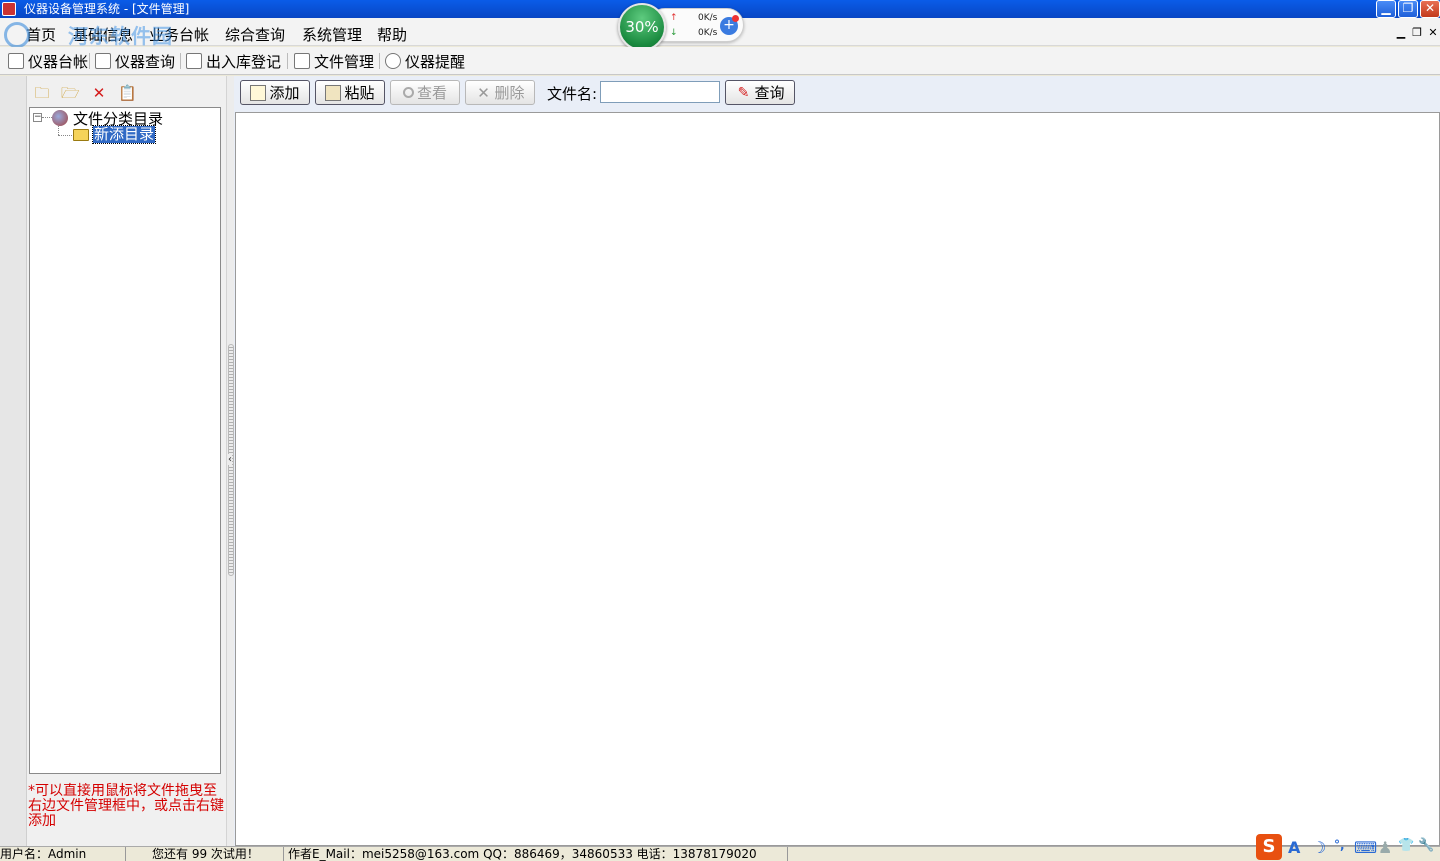 The height and width of the screenshot is (861, 1440). I want to click on download-arrow-icon: ↓, so click(674, 33).